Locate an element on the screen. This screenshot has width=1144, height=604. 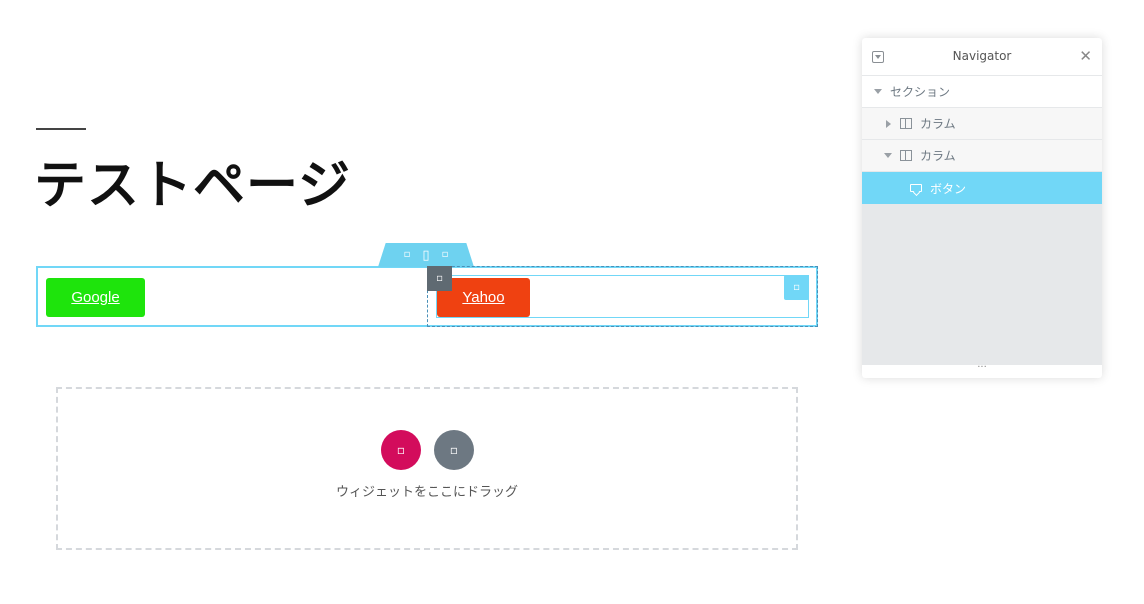
column-icon: ▫ is located at coordinates (439, 278).